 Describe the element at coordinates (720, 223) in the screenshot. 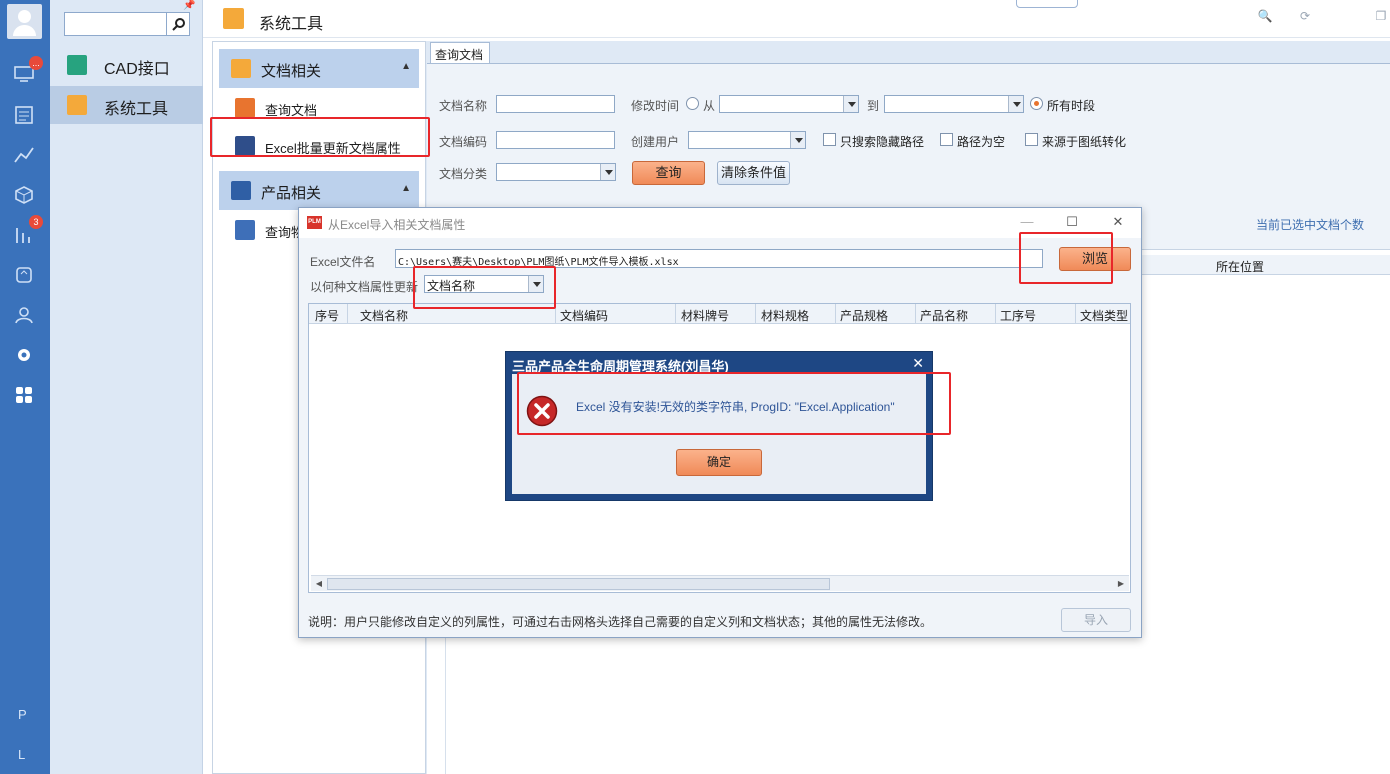

I see `dialog-titlebar: PLM 从Excel导入相关文档属性 — ☐ ✕` at that location.